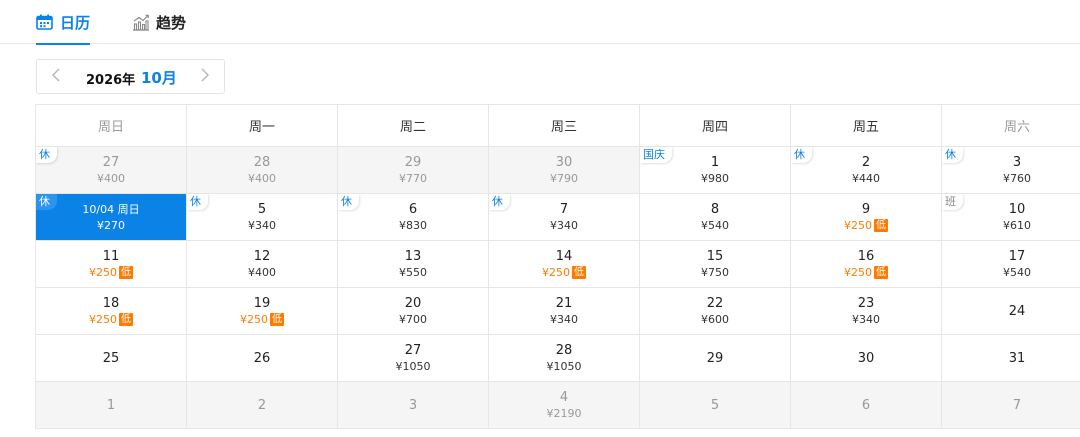 Image resolution: width=1080 pixels, height=437 pixels. I want to click on day-cell: 休 5 ¥340, so click(262, 217).